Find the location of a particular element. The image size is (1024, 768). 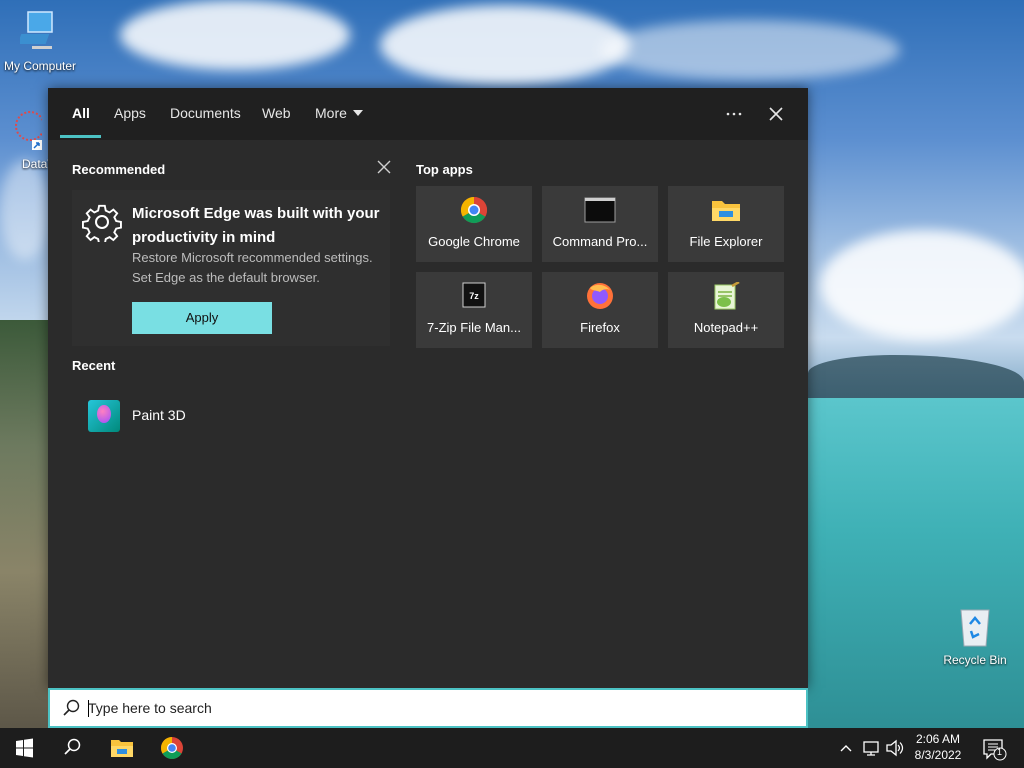

ellipsis-icon is located at coordinates (734, 114).